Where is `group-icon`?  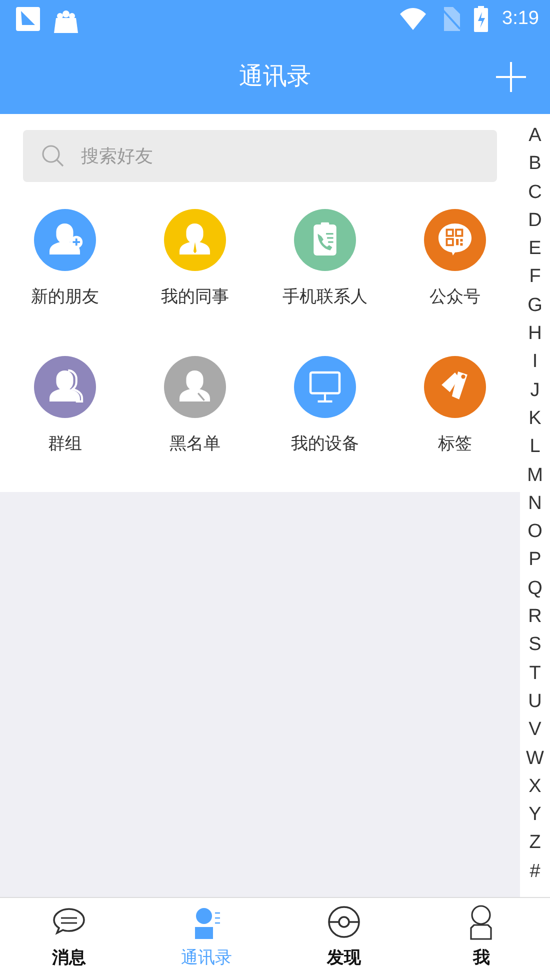 group-icon is located at coordinates (65, 387).